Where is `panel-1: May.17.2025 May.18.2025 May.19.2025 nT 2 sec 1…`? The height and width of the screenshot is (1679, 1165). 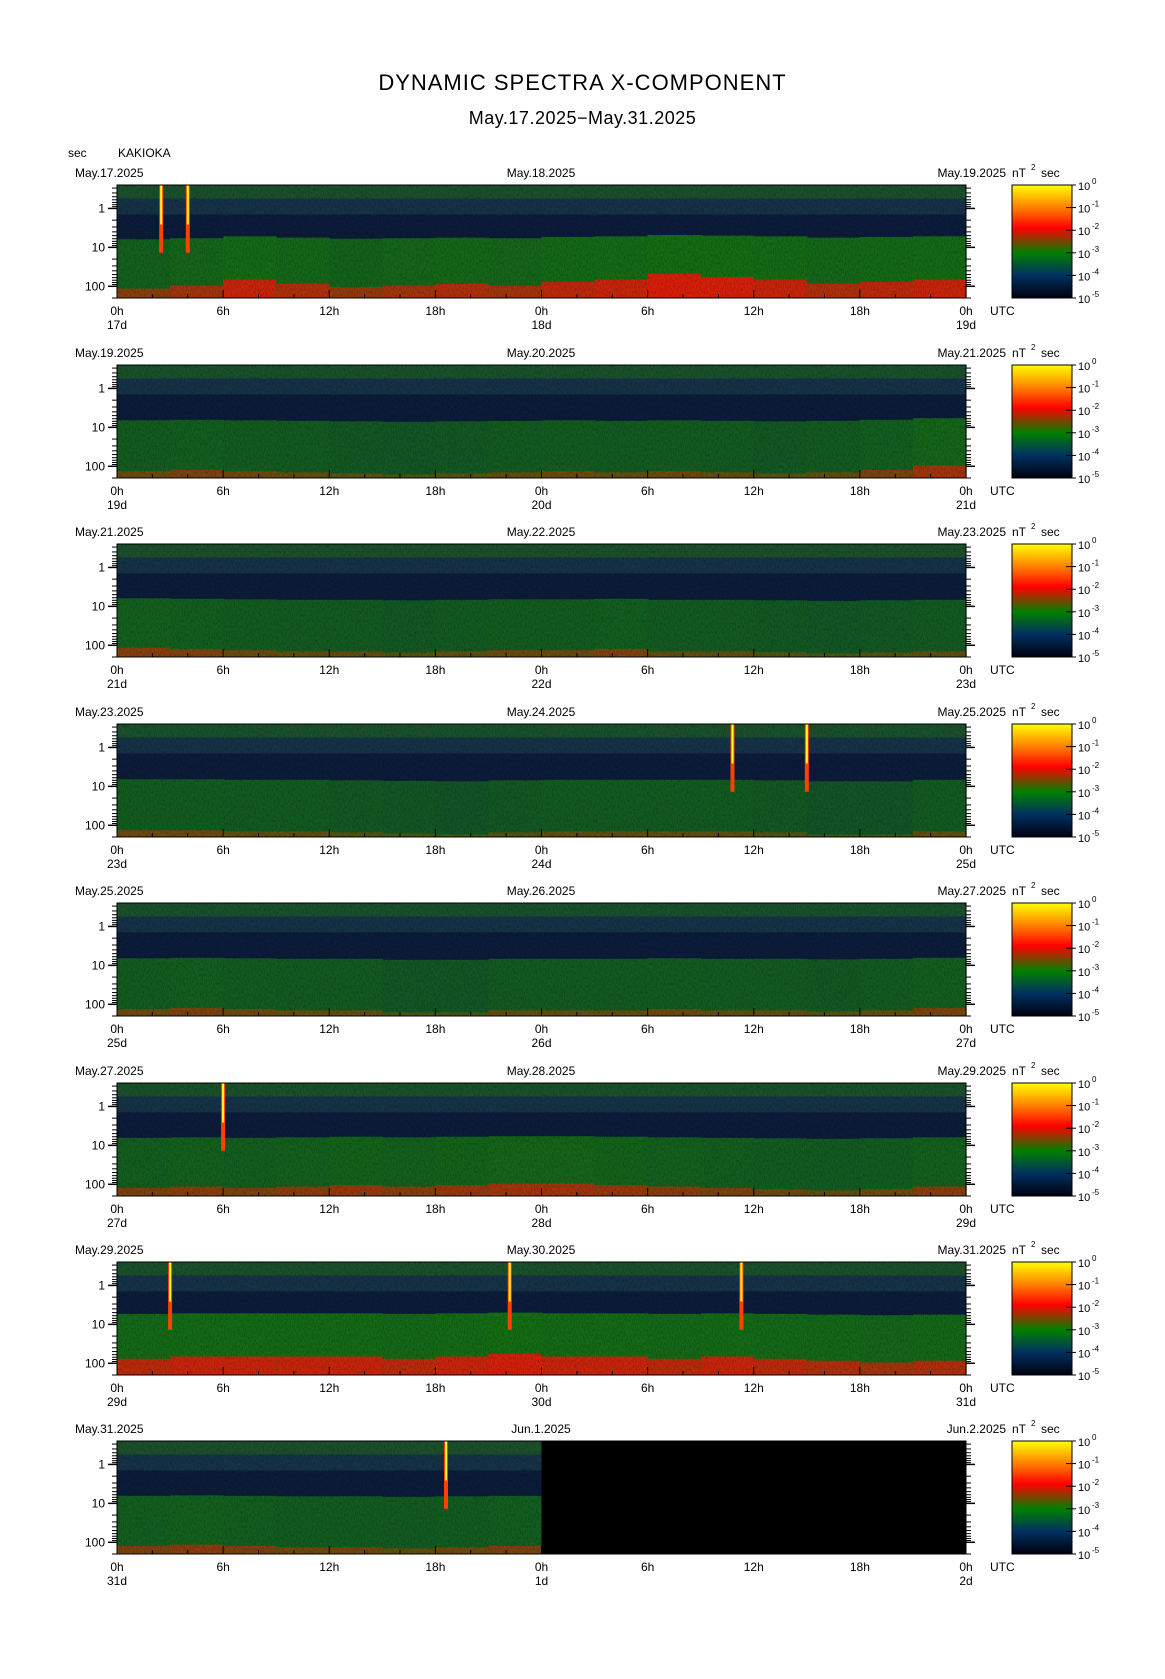
panel-1: May.17.2025 May.18.2025 May.19.2025 nT 2 sec 1… is located at coordinates (587, 247).